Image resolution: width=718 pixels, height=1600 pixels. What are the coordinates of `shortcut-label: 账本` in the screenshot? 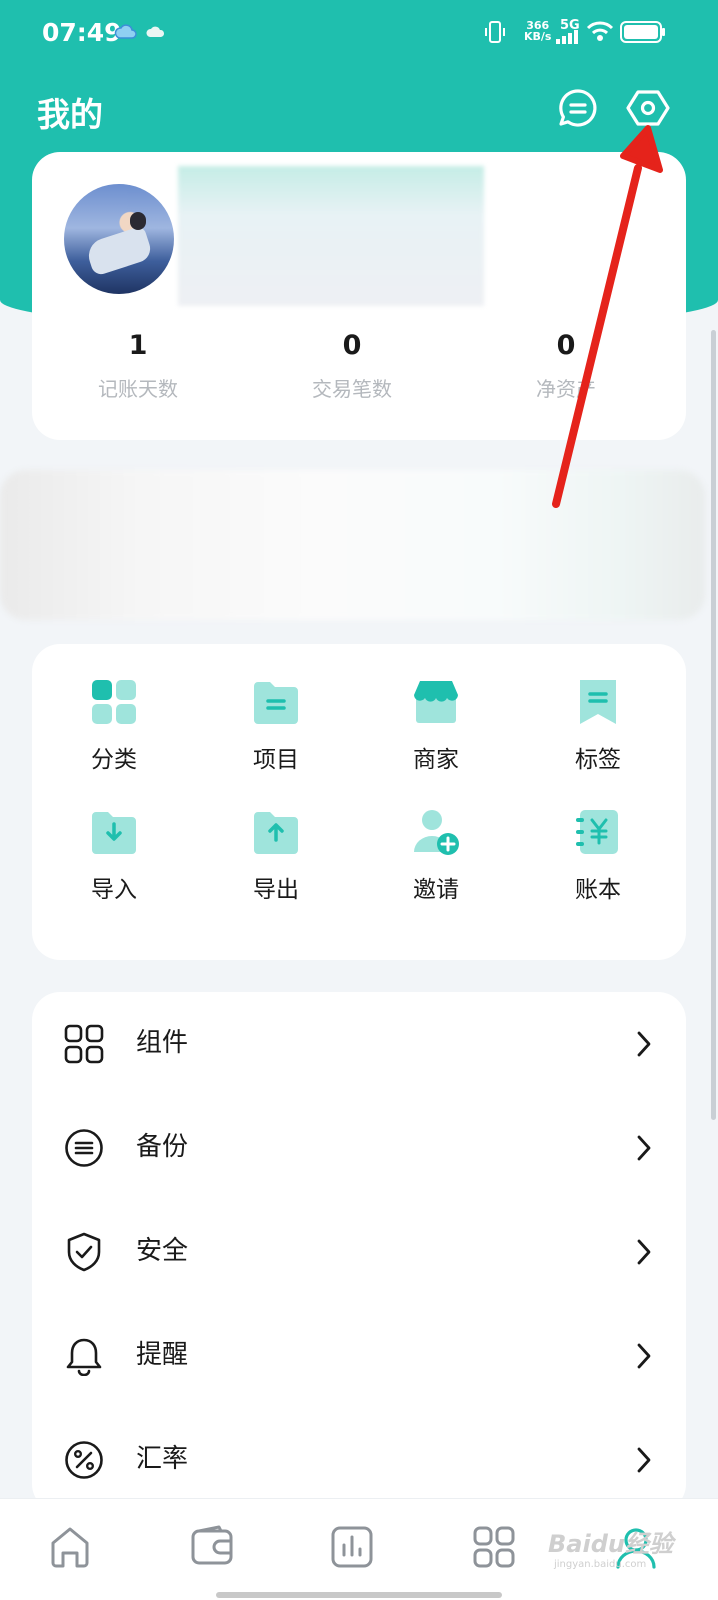 It's located at (598, 890).